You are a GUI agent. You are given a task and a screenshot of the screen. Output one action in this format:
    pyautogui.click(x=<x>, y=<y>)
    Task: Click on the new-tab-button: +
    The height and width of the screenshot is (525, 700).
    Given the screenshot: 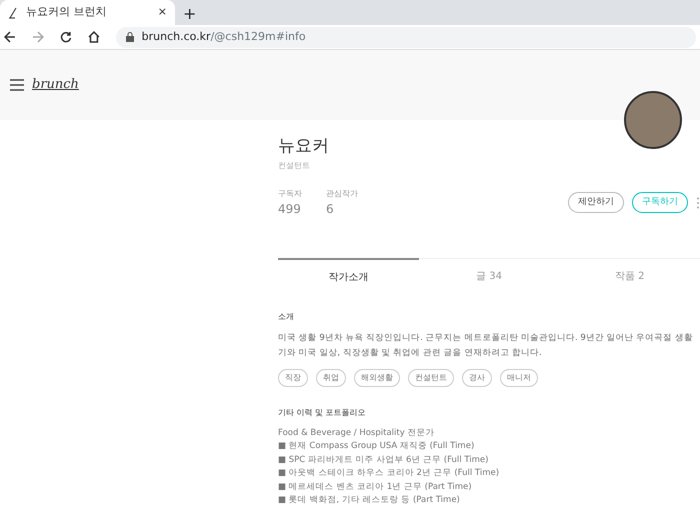 What is the action you would take?
    pyautogui.click(x=189, y=14)
    